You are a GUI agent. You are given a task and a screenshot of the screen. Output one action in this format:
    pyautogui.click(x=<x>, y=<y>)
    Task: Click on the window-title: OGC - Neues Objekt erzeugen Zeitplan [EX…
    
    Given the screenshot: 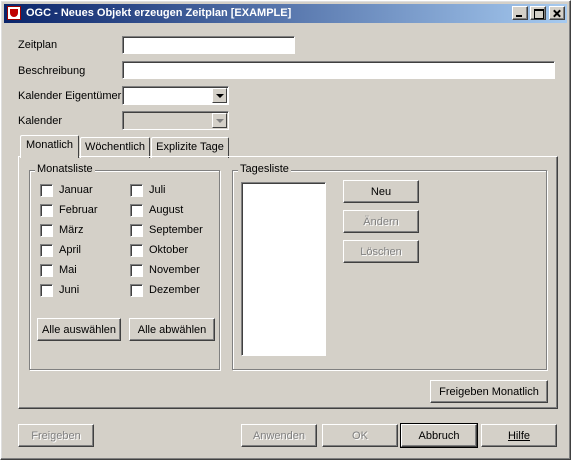 What is the action you would take?
    pyautogui.click(x=159, y=13)
    